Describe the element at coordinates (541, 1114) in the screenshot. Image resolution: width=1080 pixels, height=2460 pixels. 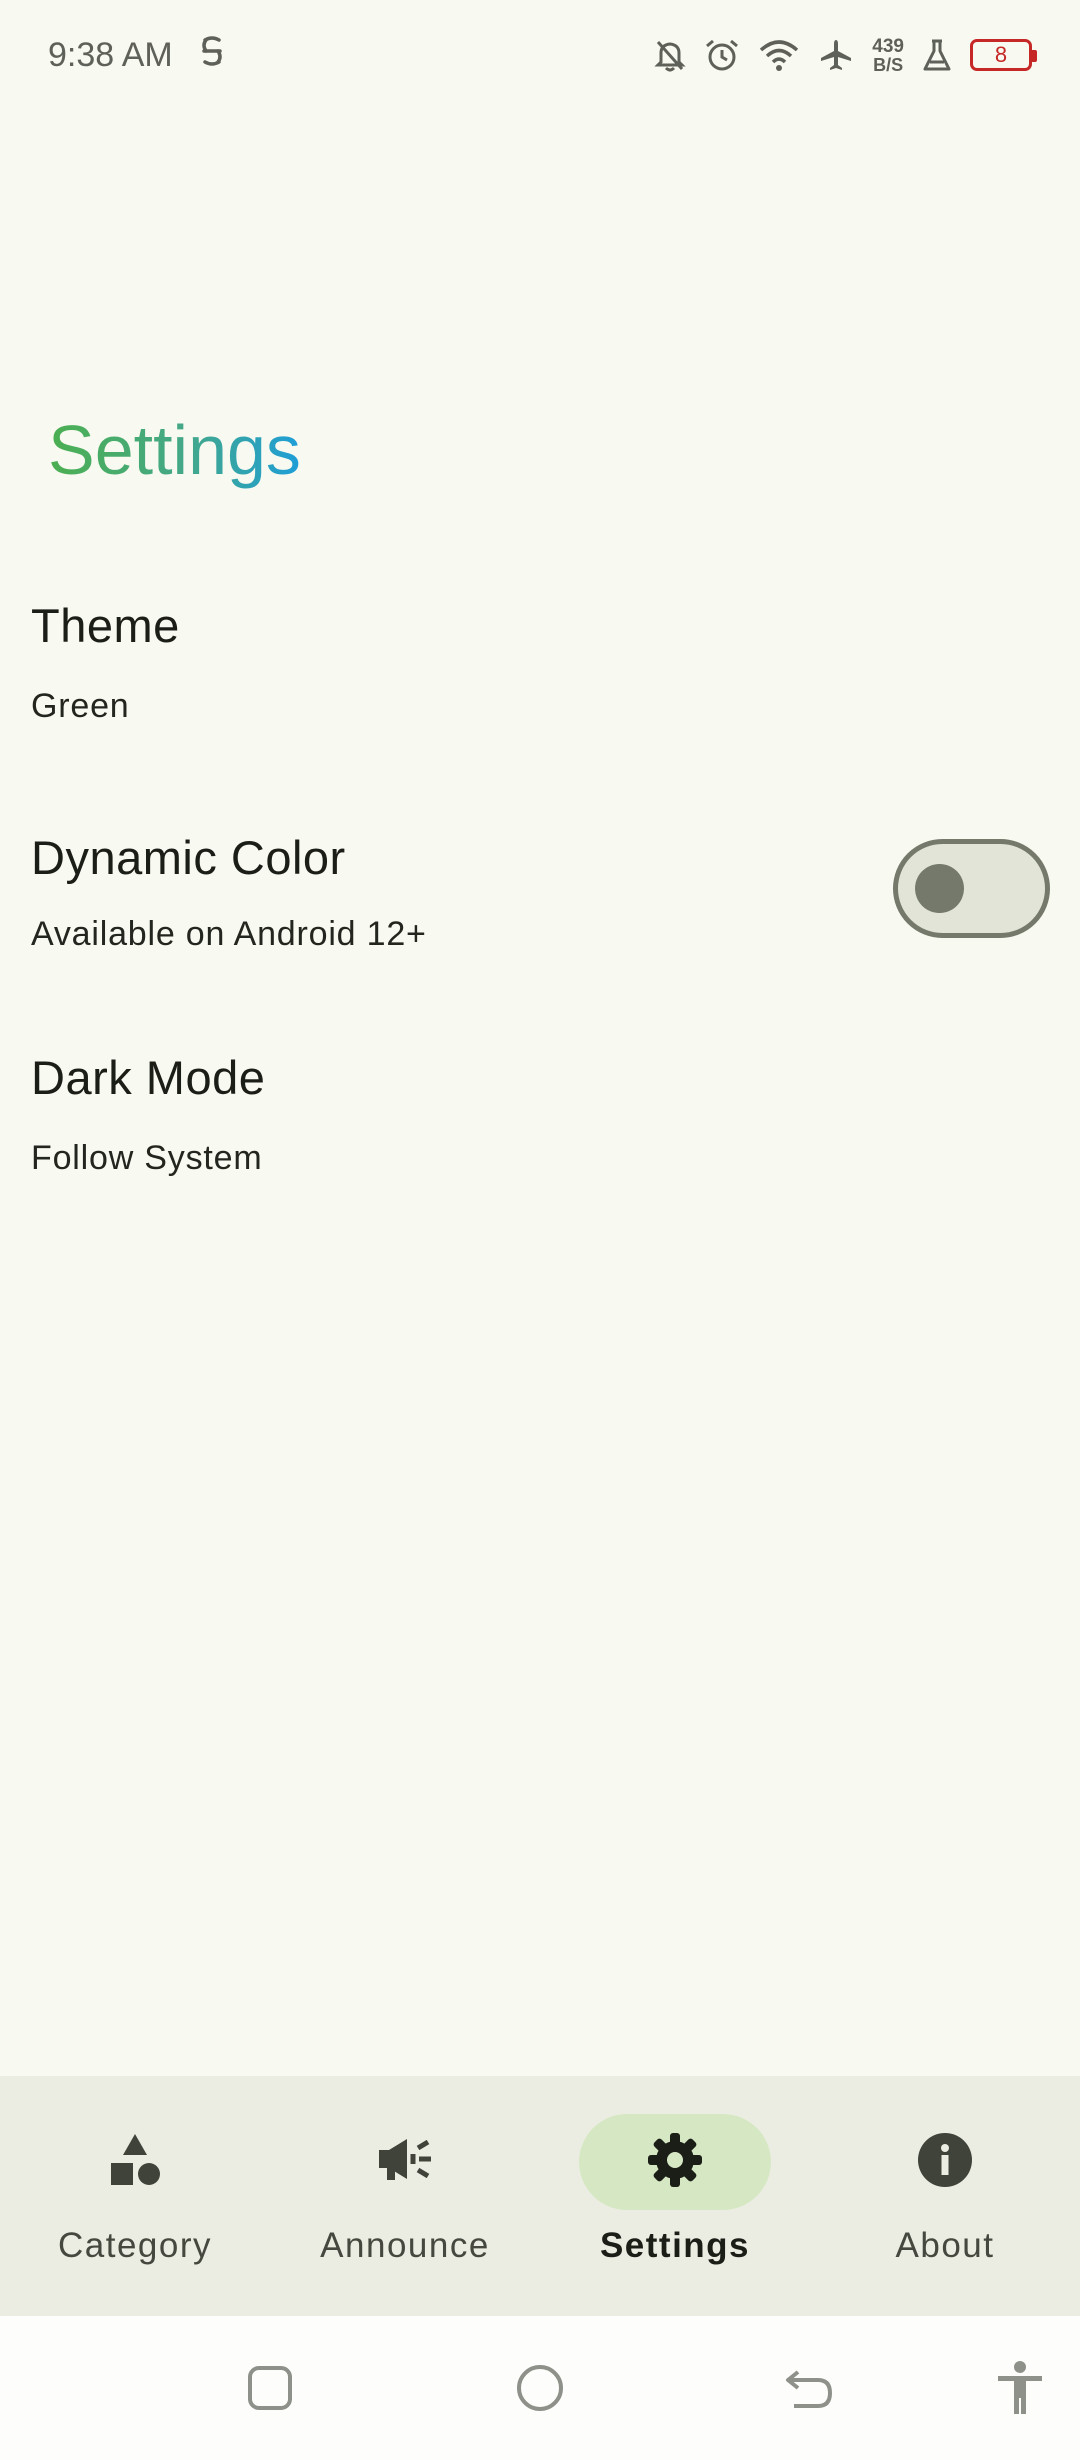
I see `dark-mode-setting: Dark Mode Follow System` at that location.